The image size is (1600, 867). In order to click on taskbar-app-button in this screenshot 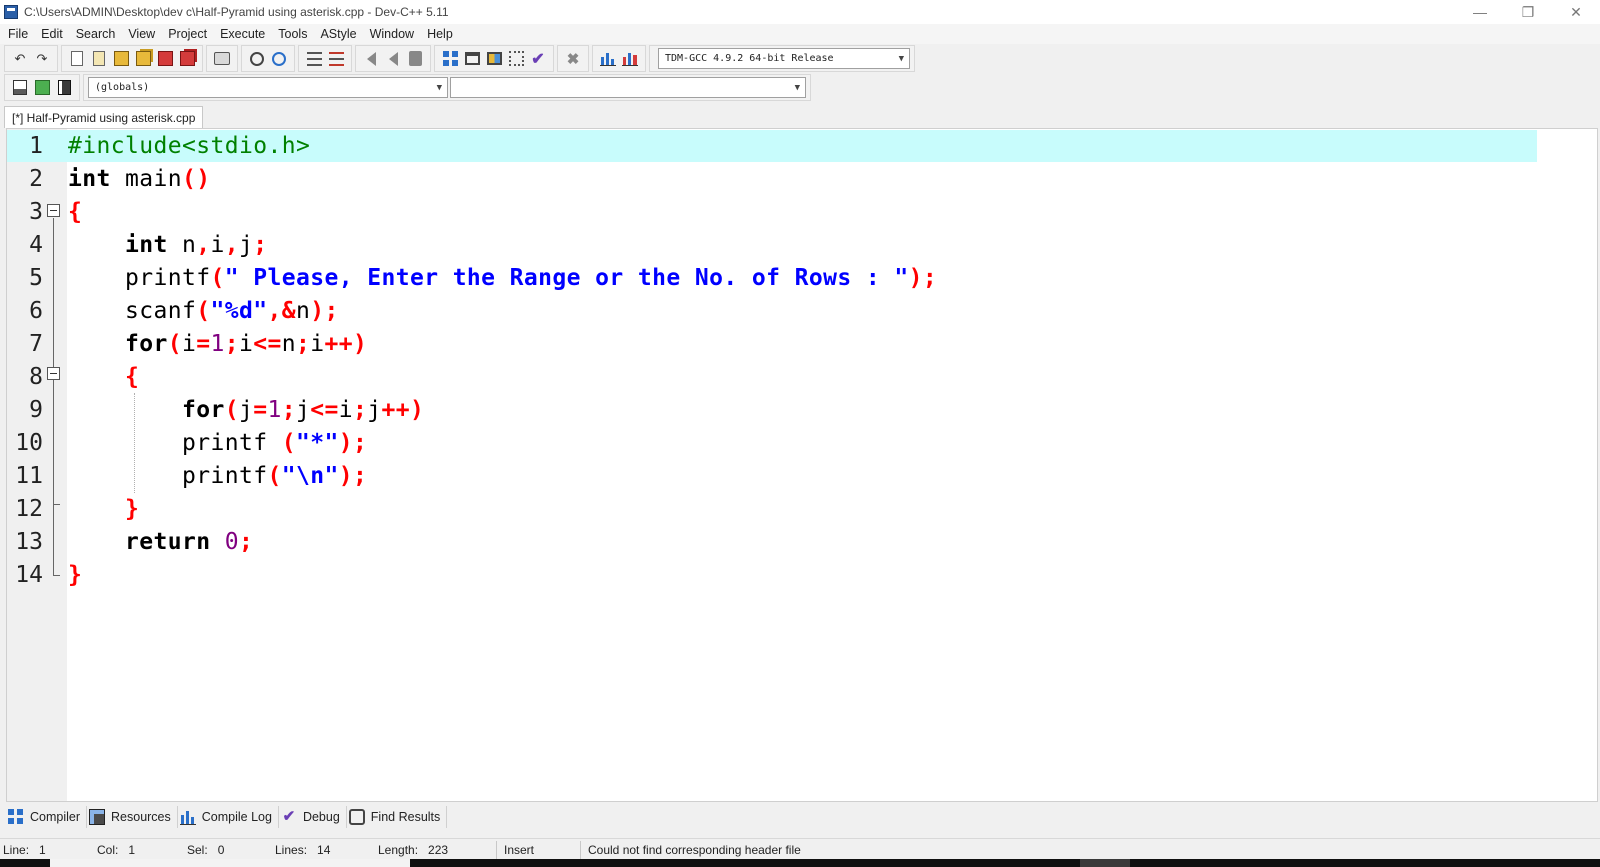, I will do `click(1105, 863)`.